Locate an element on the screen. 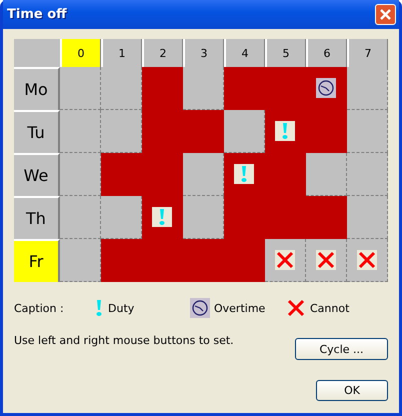 The width and height of the screenshot is (402, 416). row-header: Th is located at coordinates (37, 217).